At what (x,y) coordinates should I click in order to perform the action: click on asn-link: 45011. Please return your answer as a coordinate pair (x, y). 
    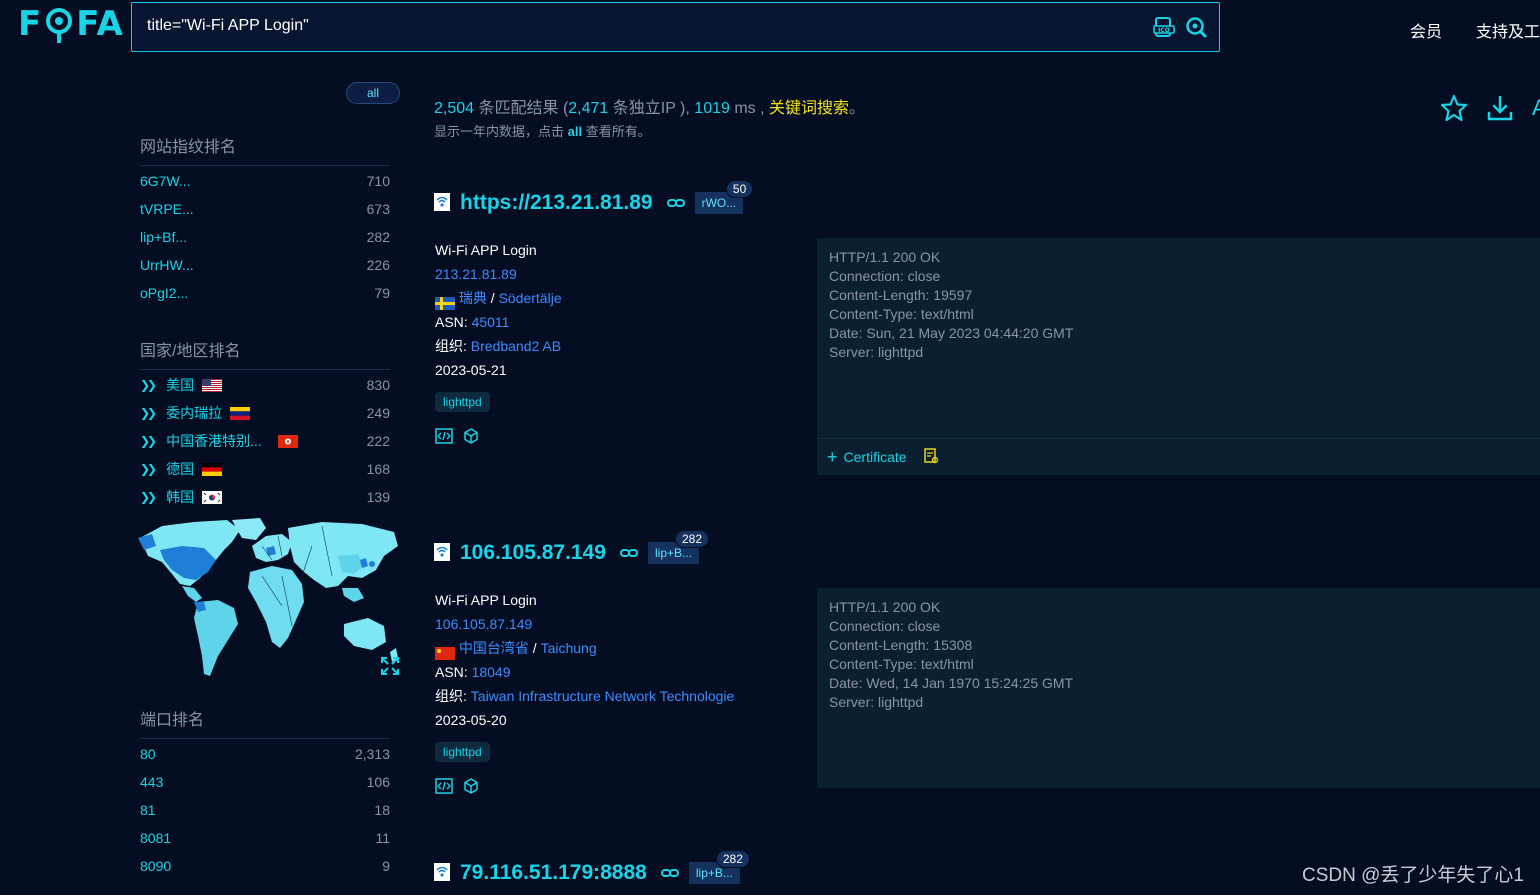
    Looking at the image, I should click on (491, 322).